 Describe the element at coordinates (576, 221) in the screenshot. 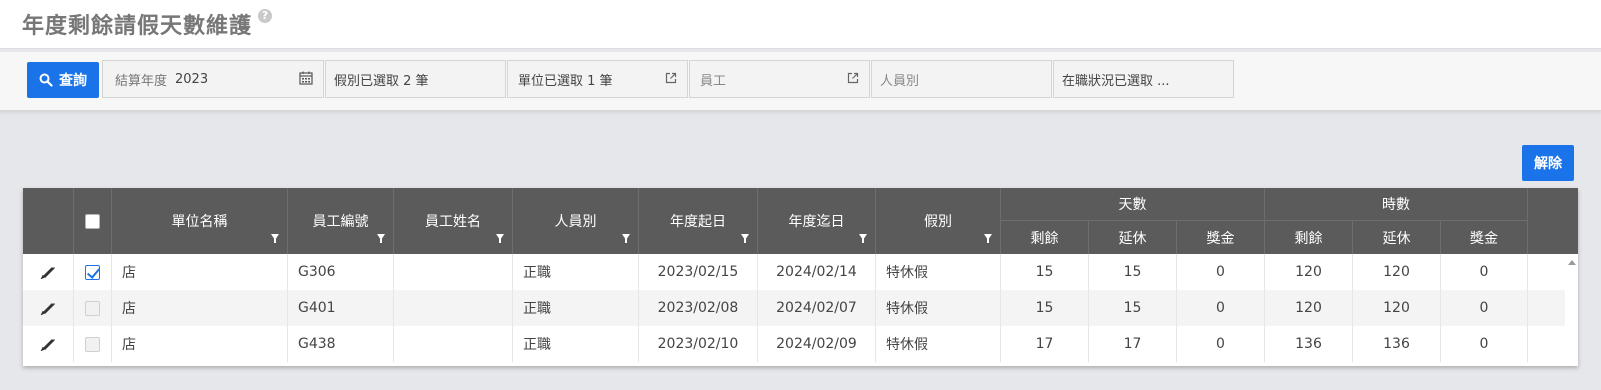

I see `header-staff-type: 人員別` at that location.